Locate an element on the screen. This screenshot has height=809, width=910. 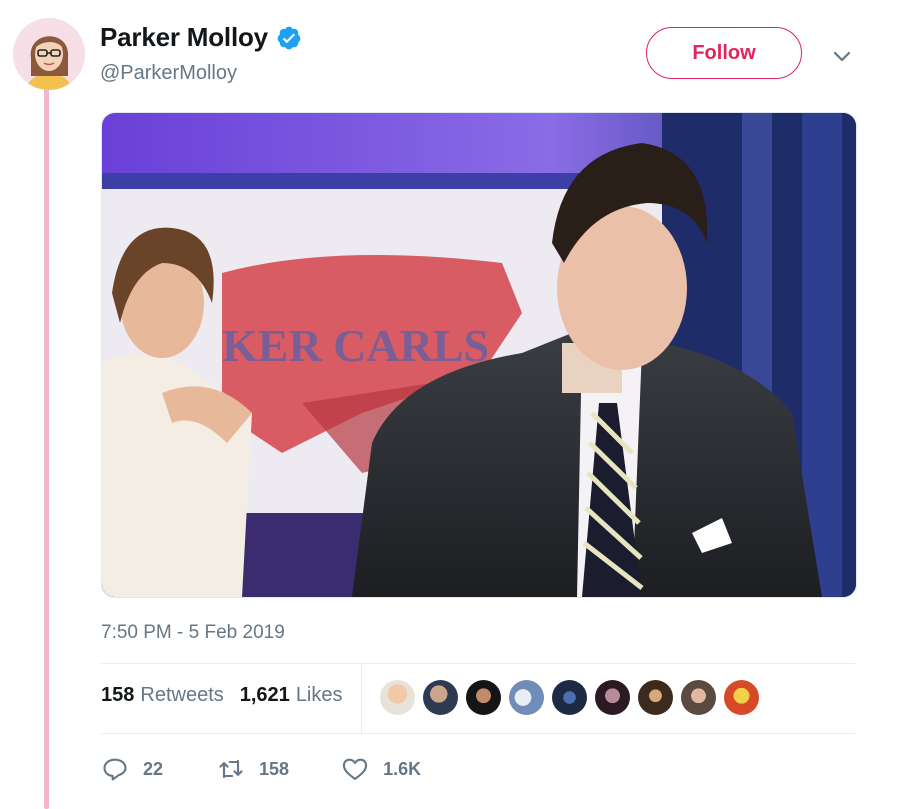
author-avatar is located at coordinates (49, 54).